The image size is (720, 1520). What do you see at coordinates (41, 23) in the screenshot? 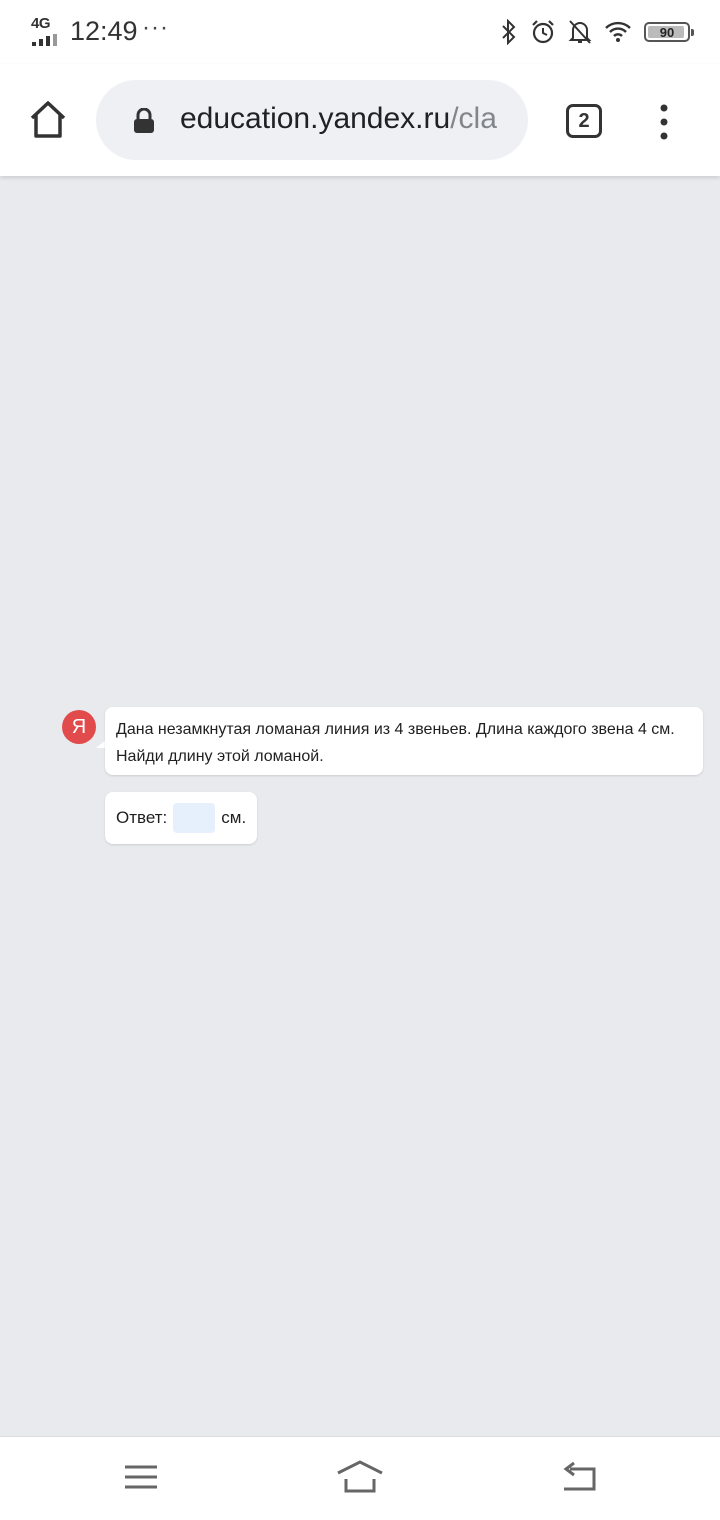
I see `network-type: 4G` at bounding box center [41, 23].